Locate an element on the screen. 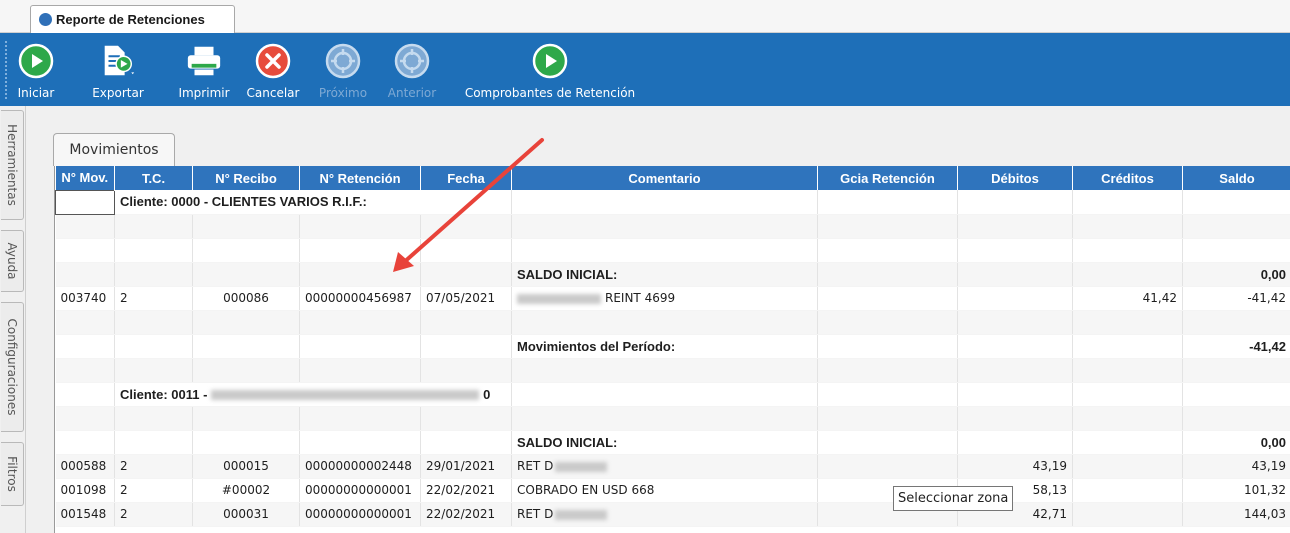 The height and width of the screenshot is (533, 1290). export-button: Exportar is located at coordinates (118, 69).